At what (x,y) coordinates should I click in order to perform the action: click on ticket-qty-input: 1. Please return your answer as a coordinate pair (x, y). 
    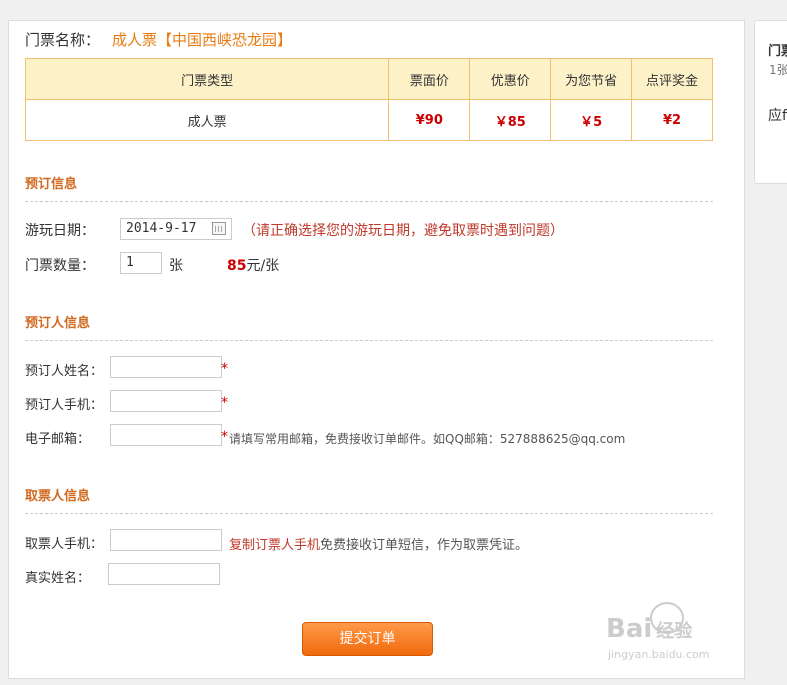
    Looking at the image, I should click on (141, 263).